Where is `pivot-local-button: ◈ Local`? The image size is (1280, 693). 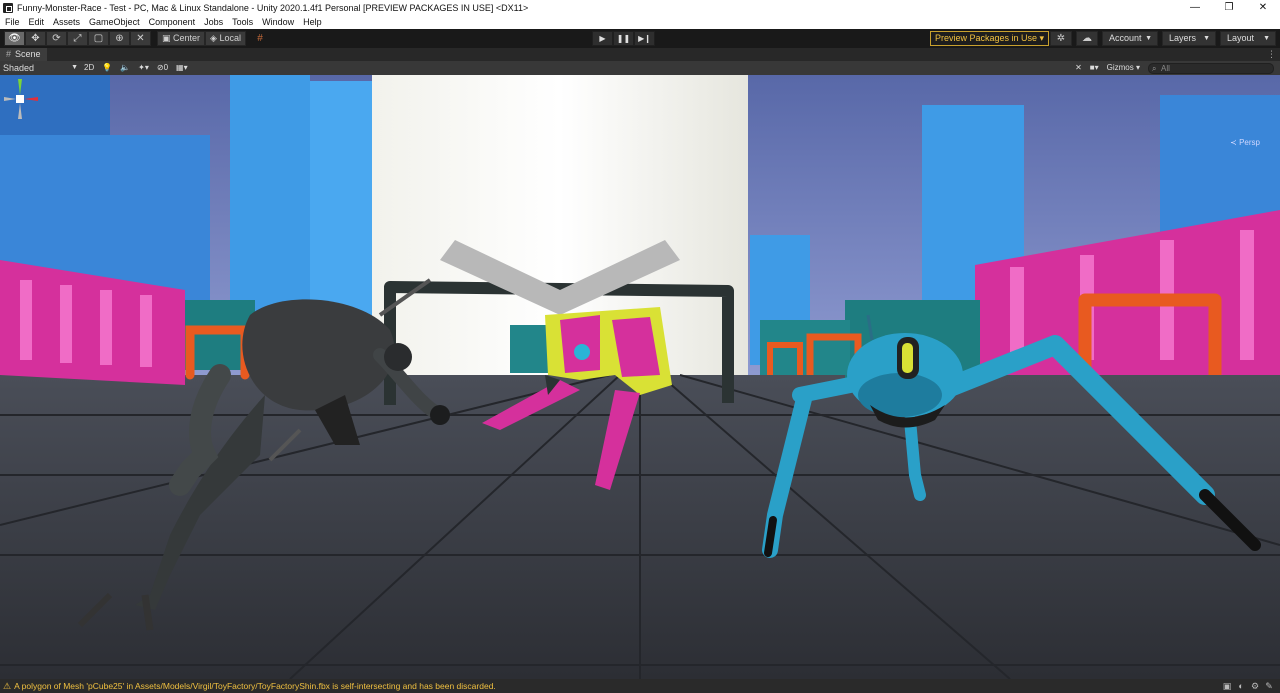
pivot-local-button: ◈ Local is located at coordinates (225, 38).